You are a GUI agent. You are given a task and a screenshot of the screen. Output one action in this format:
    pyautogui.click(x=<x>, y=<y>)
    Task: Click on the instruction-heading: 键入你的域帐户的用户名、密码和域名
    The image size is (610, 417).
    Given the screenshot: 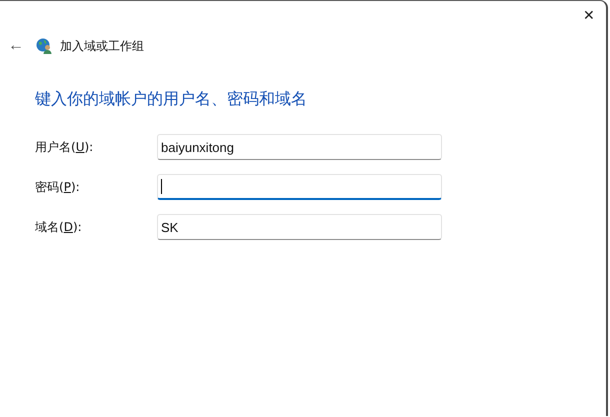 What is the action you would take?
    pyautogui.click(x=171, y=99)
    